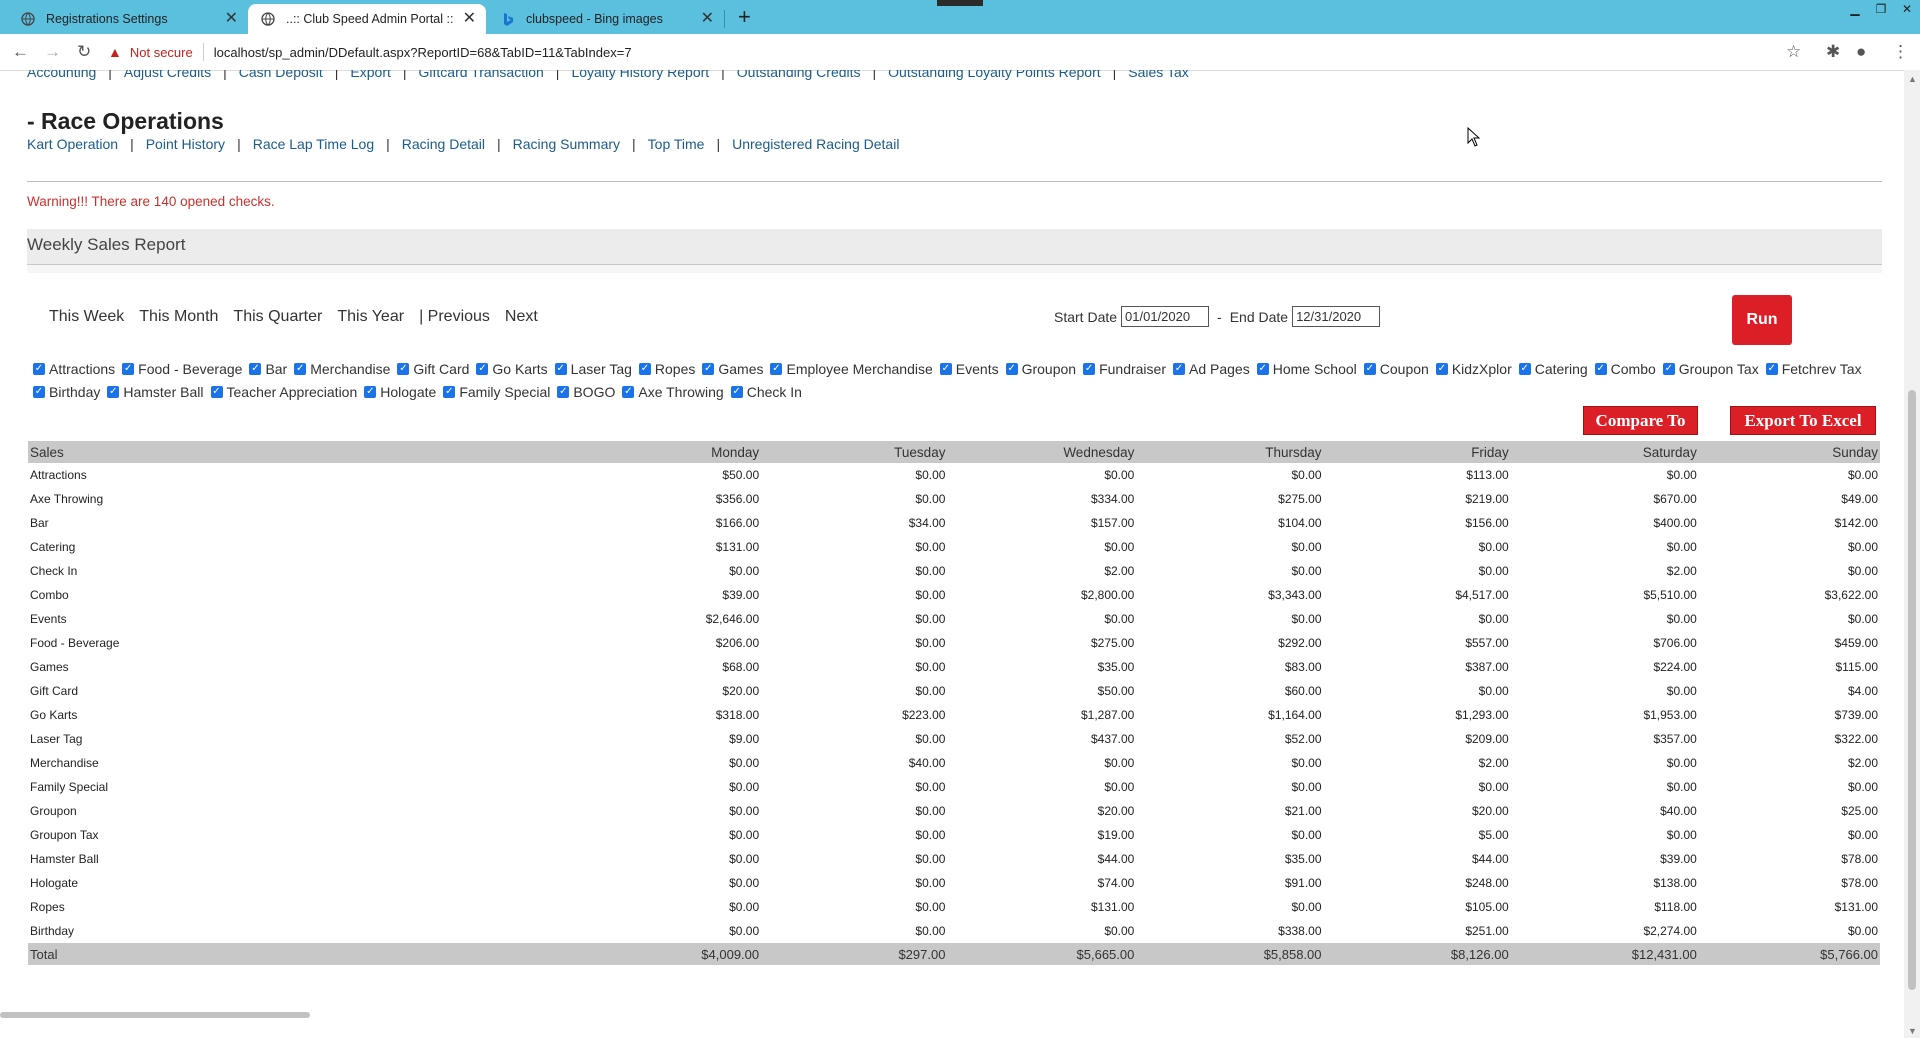 This screenshot has width=1920, height=1038. I want to click on category-checkbox: ✓ Check In, so click(763, 392).